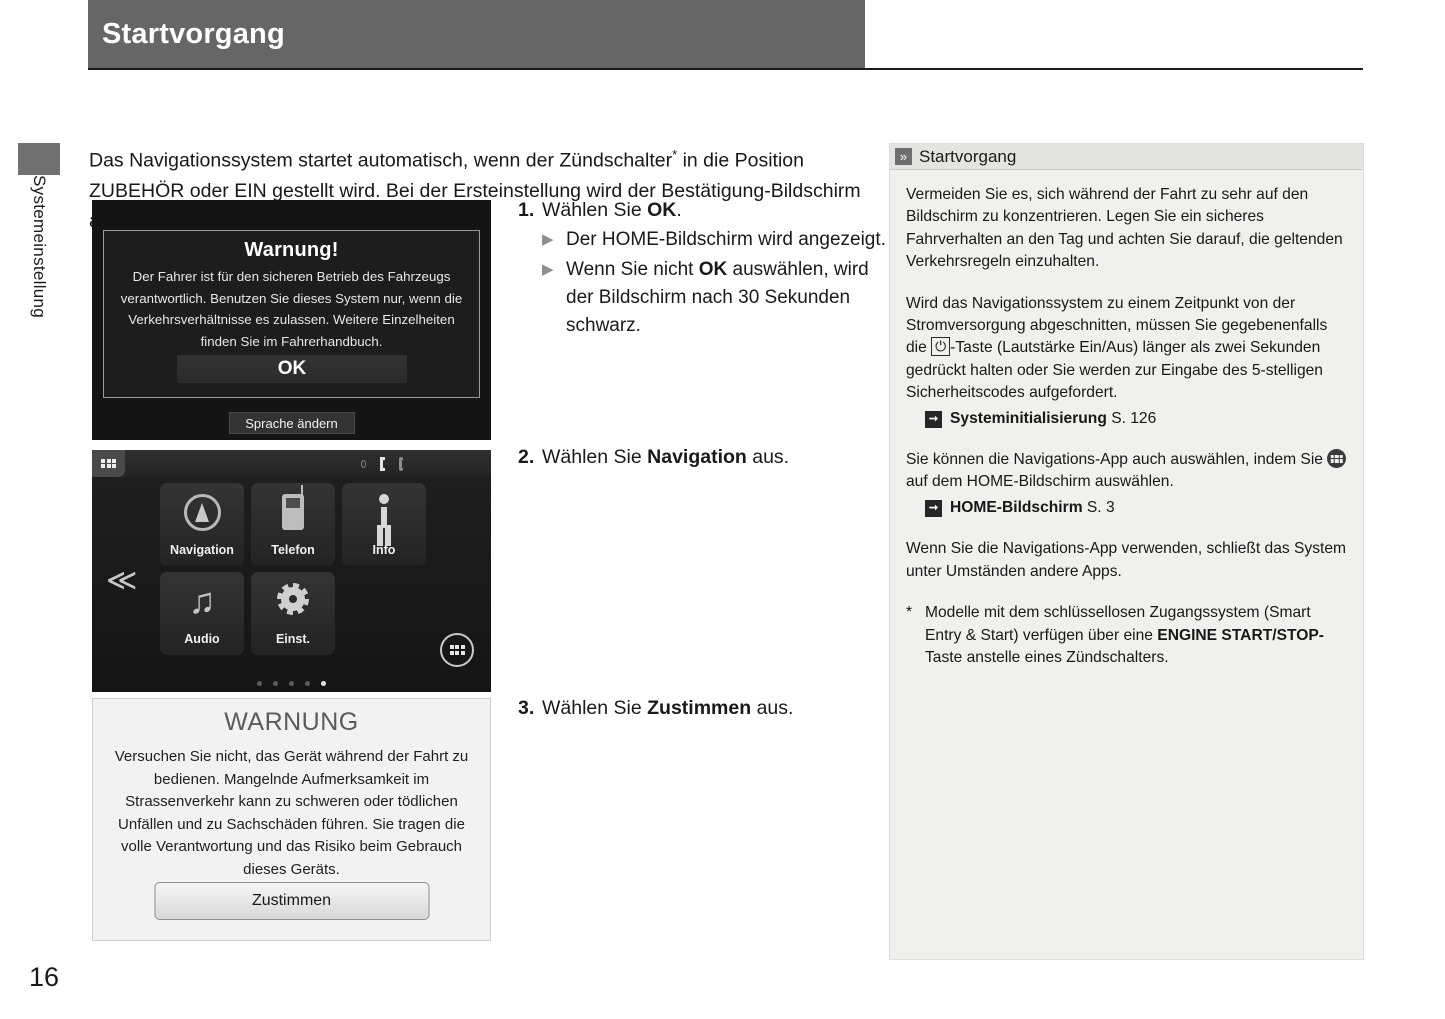  What do you see at coordinates (526, 457) in the screenshot?
I see `step-2-number: 2.` at bounding box center [526, 457].